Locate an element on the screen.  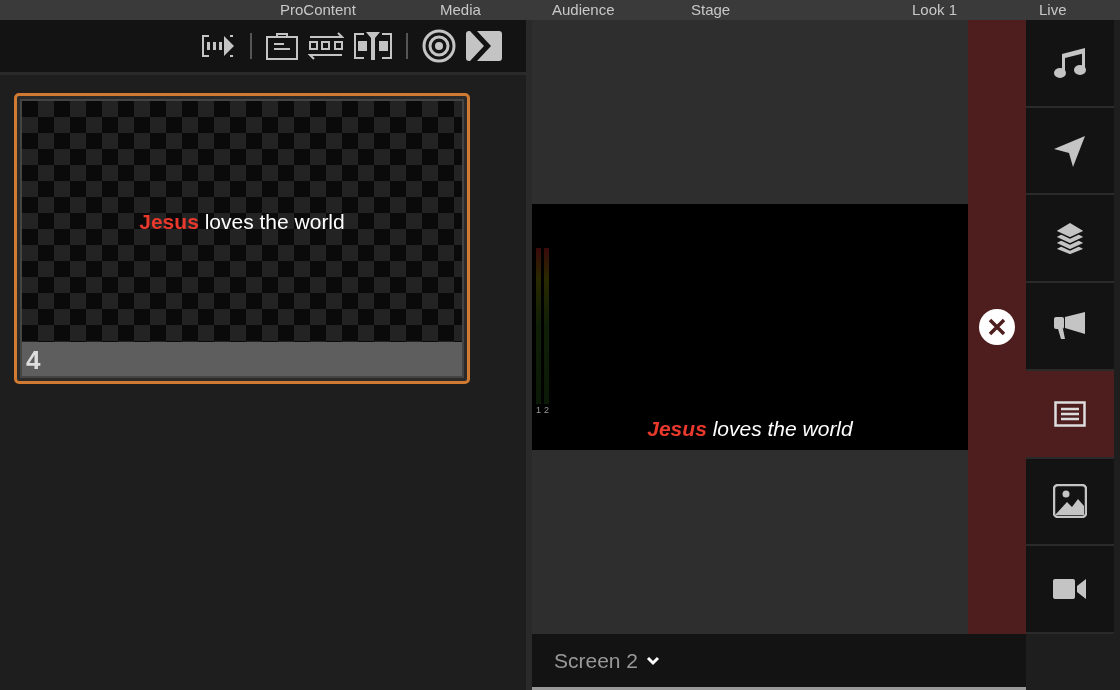
split-icon is located at coordinates (373, 46).